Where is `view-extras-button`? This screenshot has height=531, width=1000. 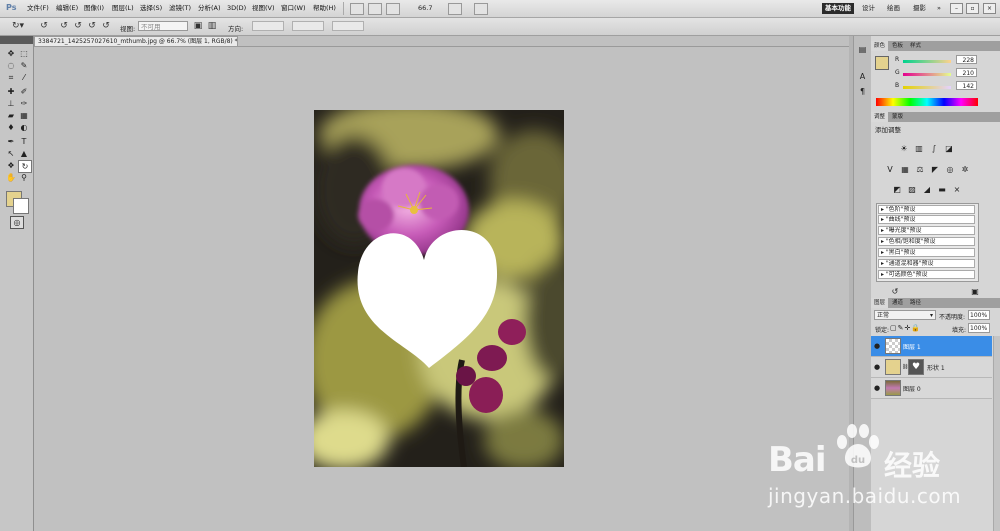
view-extras-button is located at coordinates (393, 9).